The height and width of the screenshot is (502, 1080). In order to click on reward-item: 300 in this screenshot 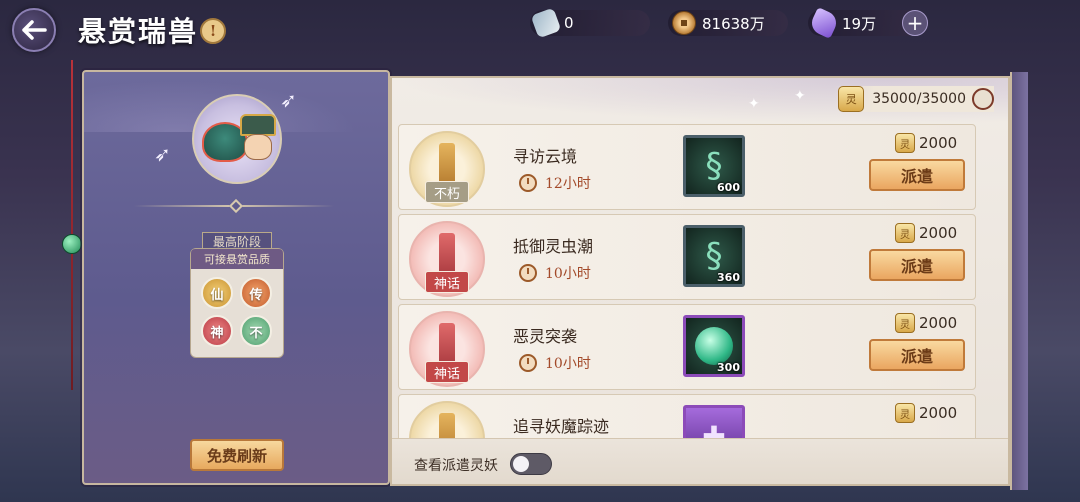, I will do `click(714, 346)`.